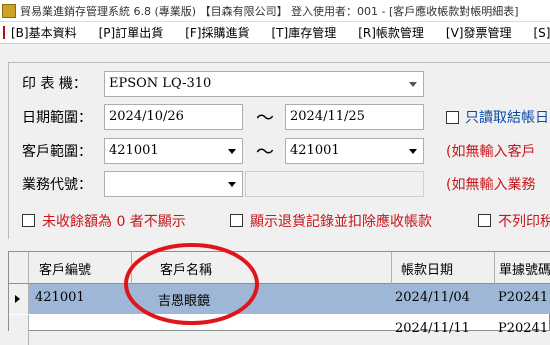  What do you see at coordinates (391, 32) in the screenshot?
I see `menu-accounts: [R]帳款管理` at bounding box center [391, 32].